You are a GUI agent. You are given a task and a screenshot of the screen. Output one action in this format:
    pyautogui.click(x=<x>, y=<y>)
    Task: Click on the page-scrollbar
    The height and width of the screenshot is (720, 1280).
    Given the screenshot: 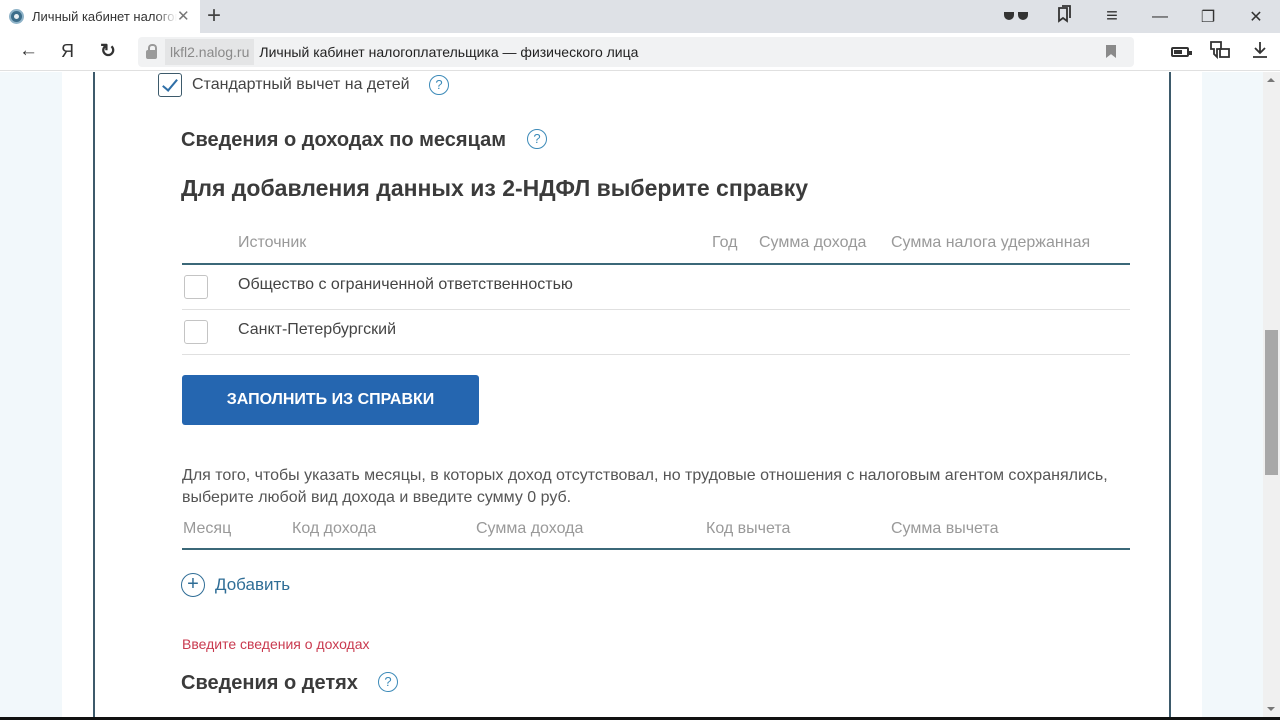 What is the action you would take?
    pyautogui.click(x=1271, y=394)
    